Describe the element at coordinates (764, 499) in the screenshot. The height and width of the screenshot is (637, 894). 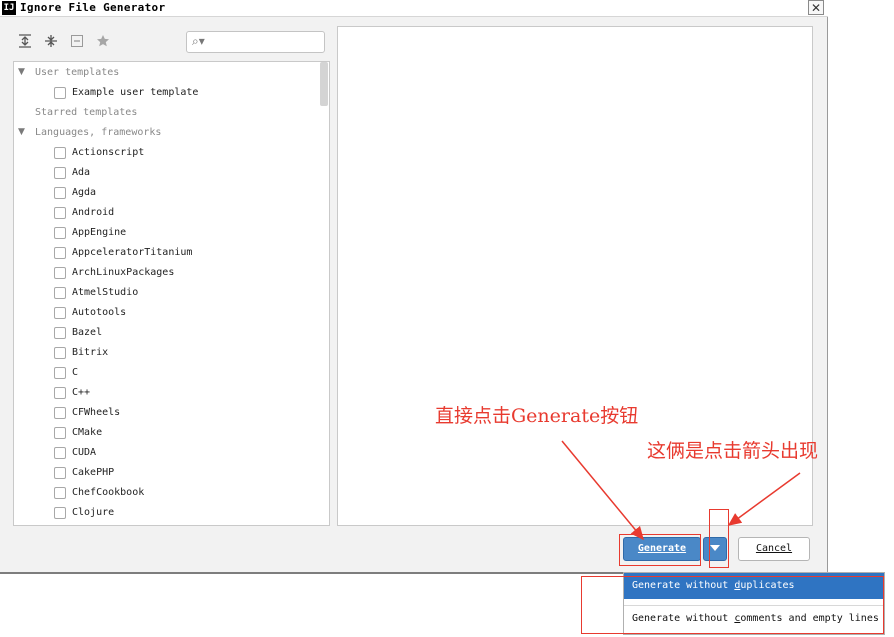
I see `arrow-to-dropdown` at that location.